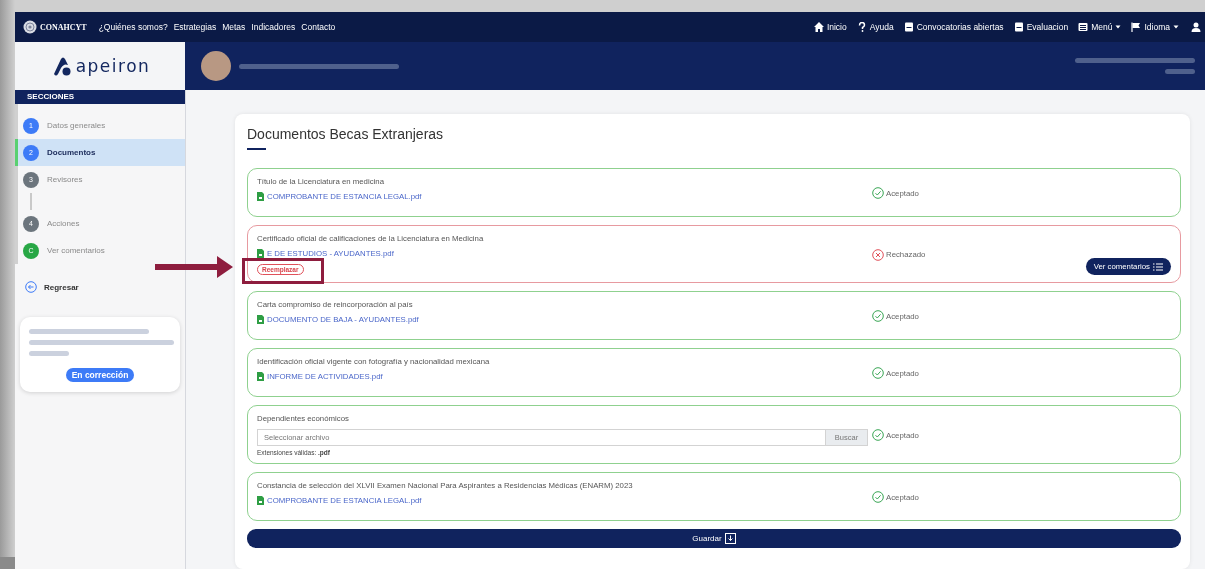 Image resolution: width=1205 pixels, height=569 pixels. Describe the element at coordinates (63, 223) in the screenshot. I see `step-label: Acciones` at that location.